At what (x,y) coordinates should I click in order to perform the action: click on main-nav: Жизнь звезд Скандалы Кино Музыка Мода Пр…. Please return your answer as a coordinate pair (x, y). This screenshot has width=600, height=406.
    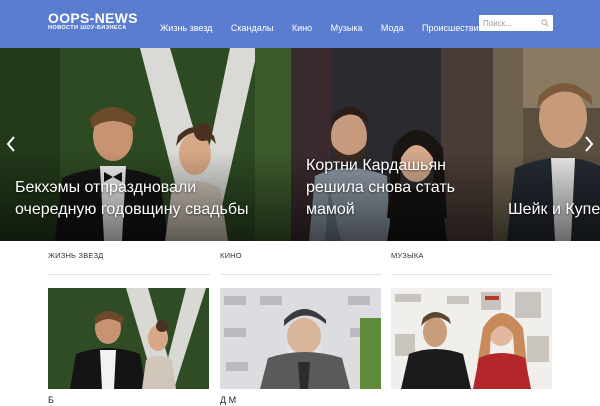
    Looking at the image, I should click on (329, 26).